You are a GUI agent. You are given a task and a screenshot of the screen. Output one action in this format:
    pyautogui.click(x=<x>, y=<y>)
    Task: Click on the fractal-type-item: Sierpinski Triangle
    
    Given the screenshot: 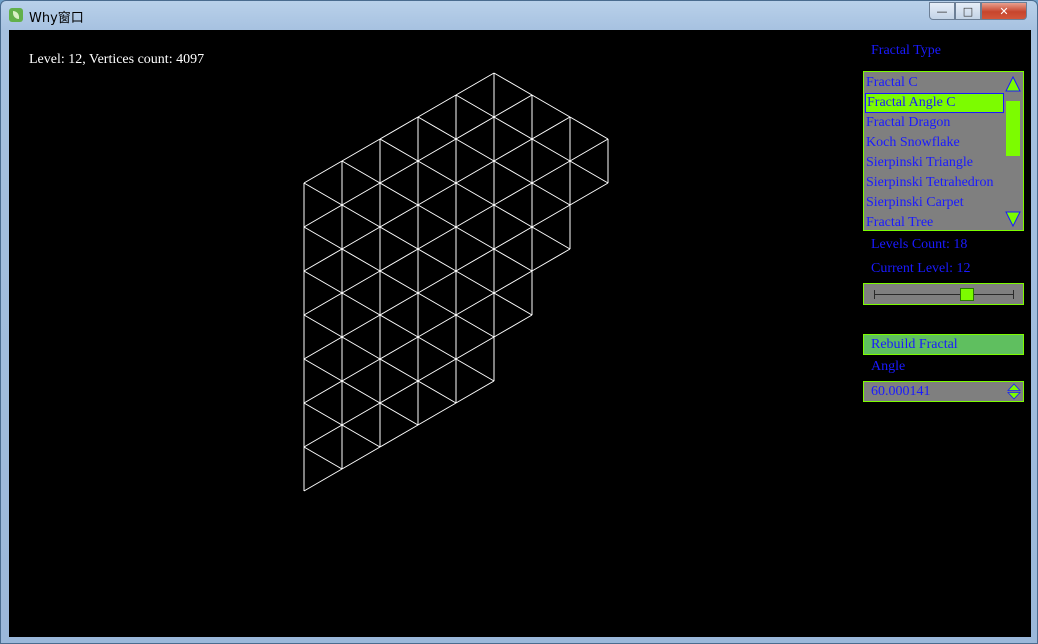 What is the action you would take?
    pyautogui.click(x=934, y=163)
    